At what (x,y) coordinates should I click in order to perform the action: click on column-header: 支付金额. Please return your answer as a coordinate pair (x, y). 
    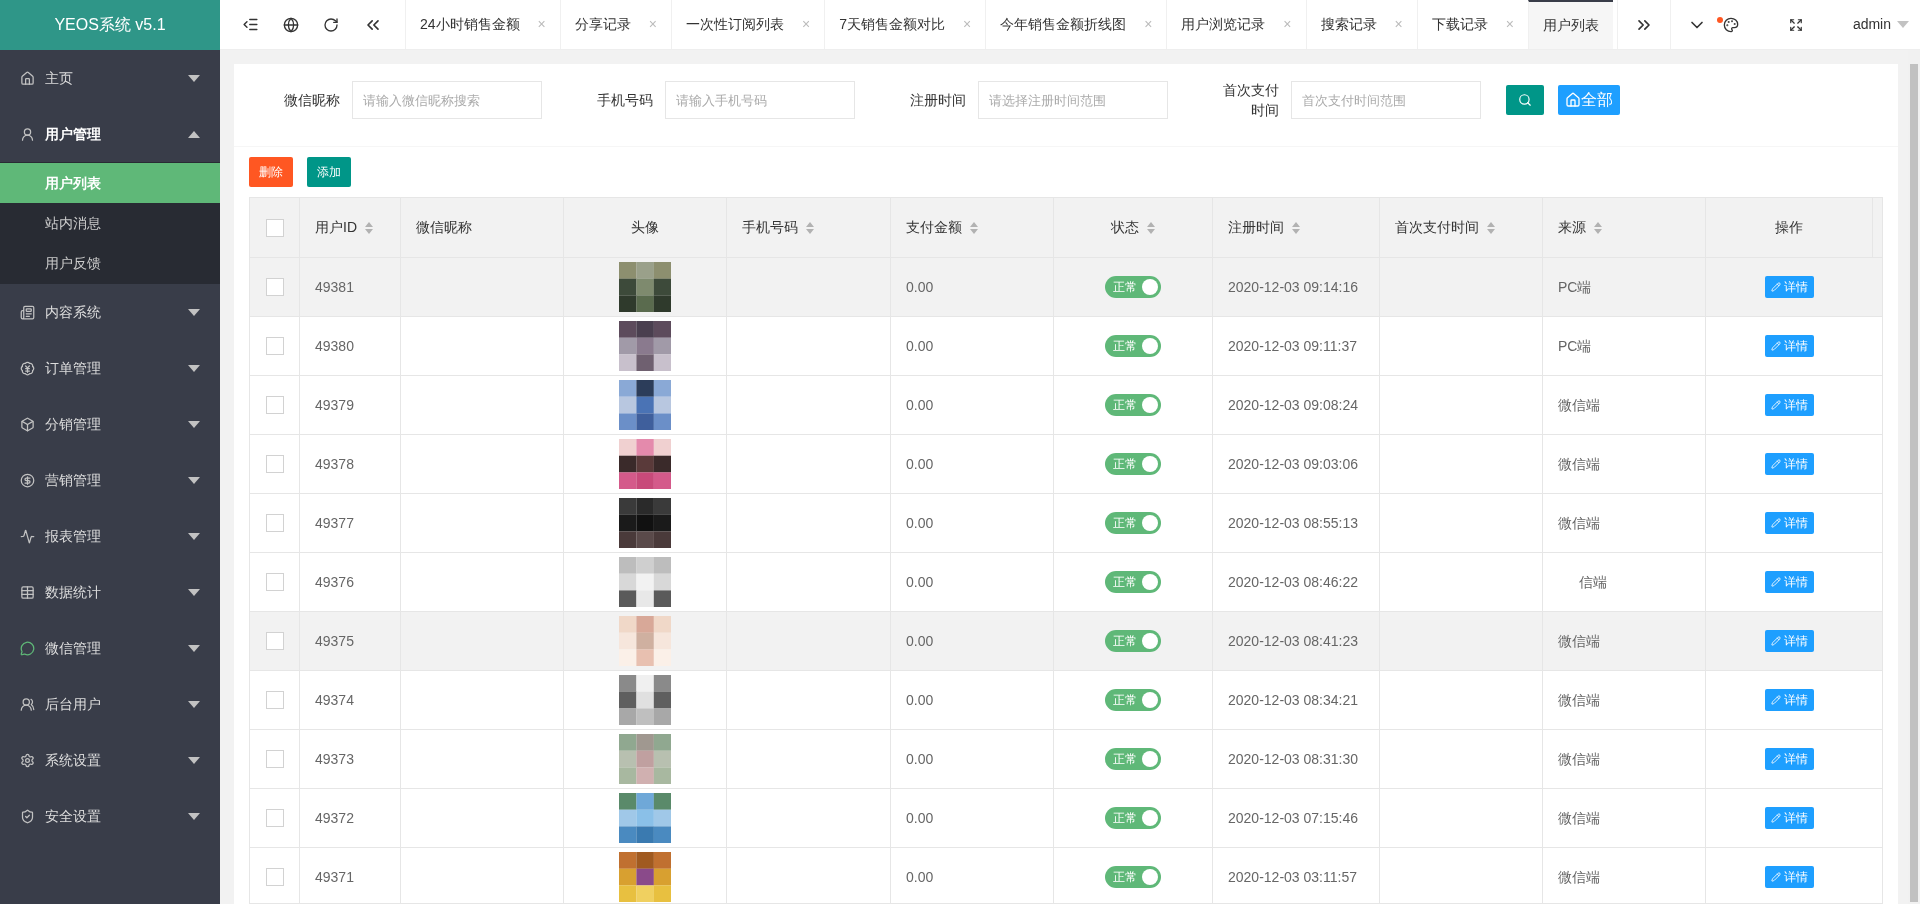
    Looking at the image, I should click on (934, 227).